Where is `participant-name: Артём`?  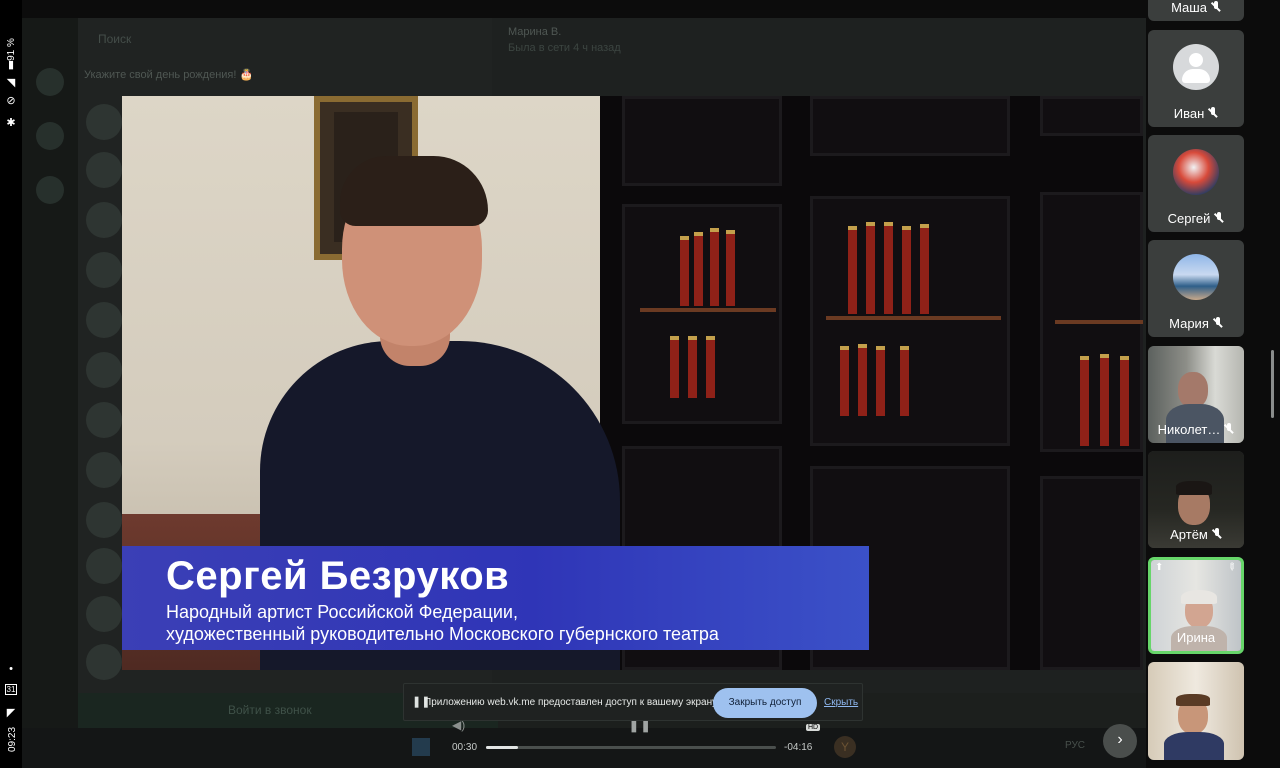
participant-name: Артём is located at coordinates (1189, 534).